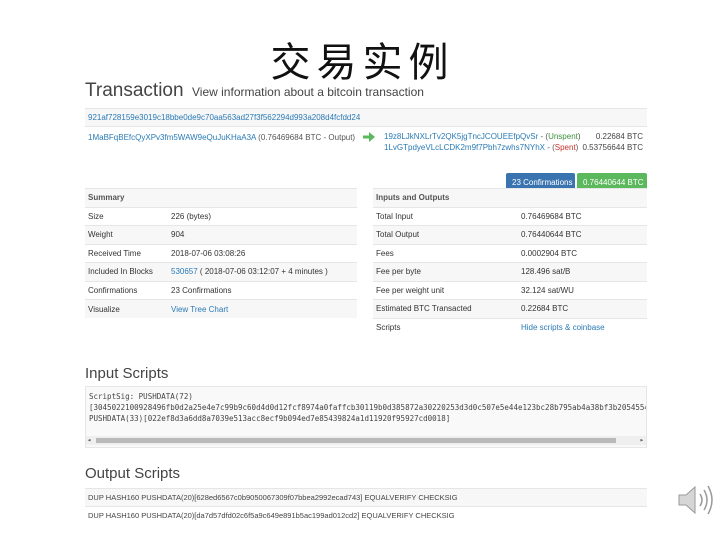  Describe the element at coordinates (696, 500) in the screenshot. I see `speaker-icon` at that location.